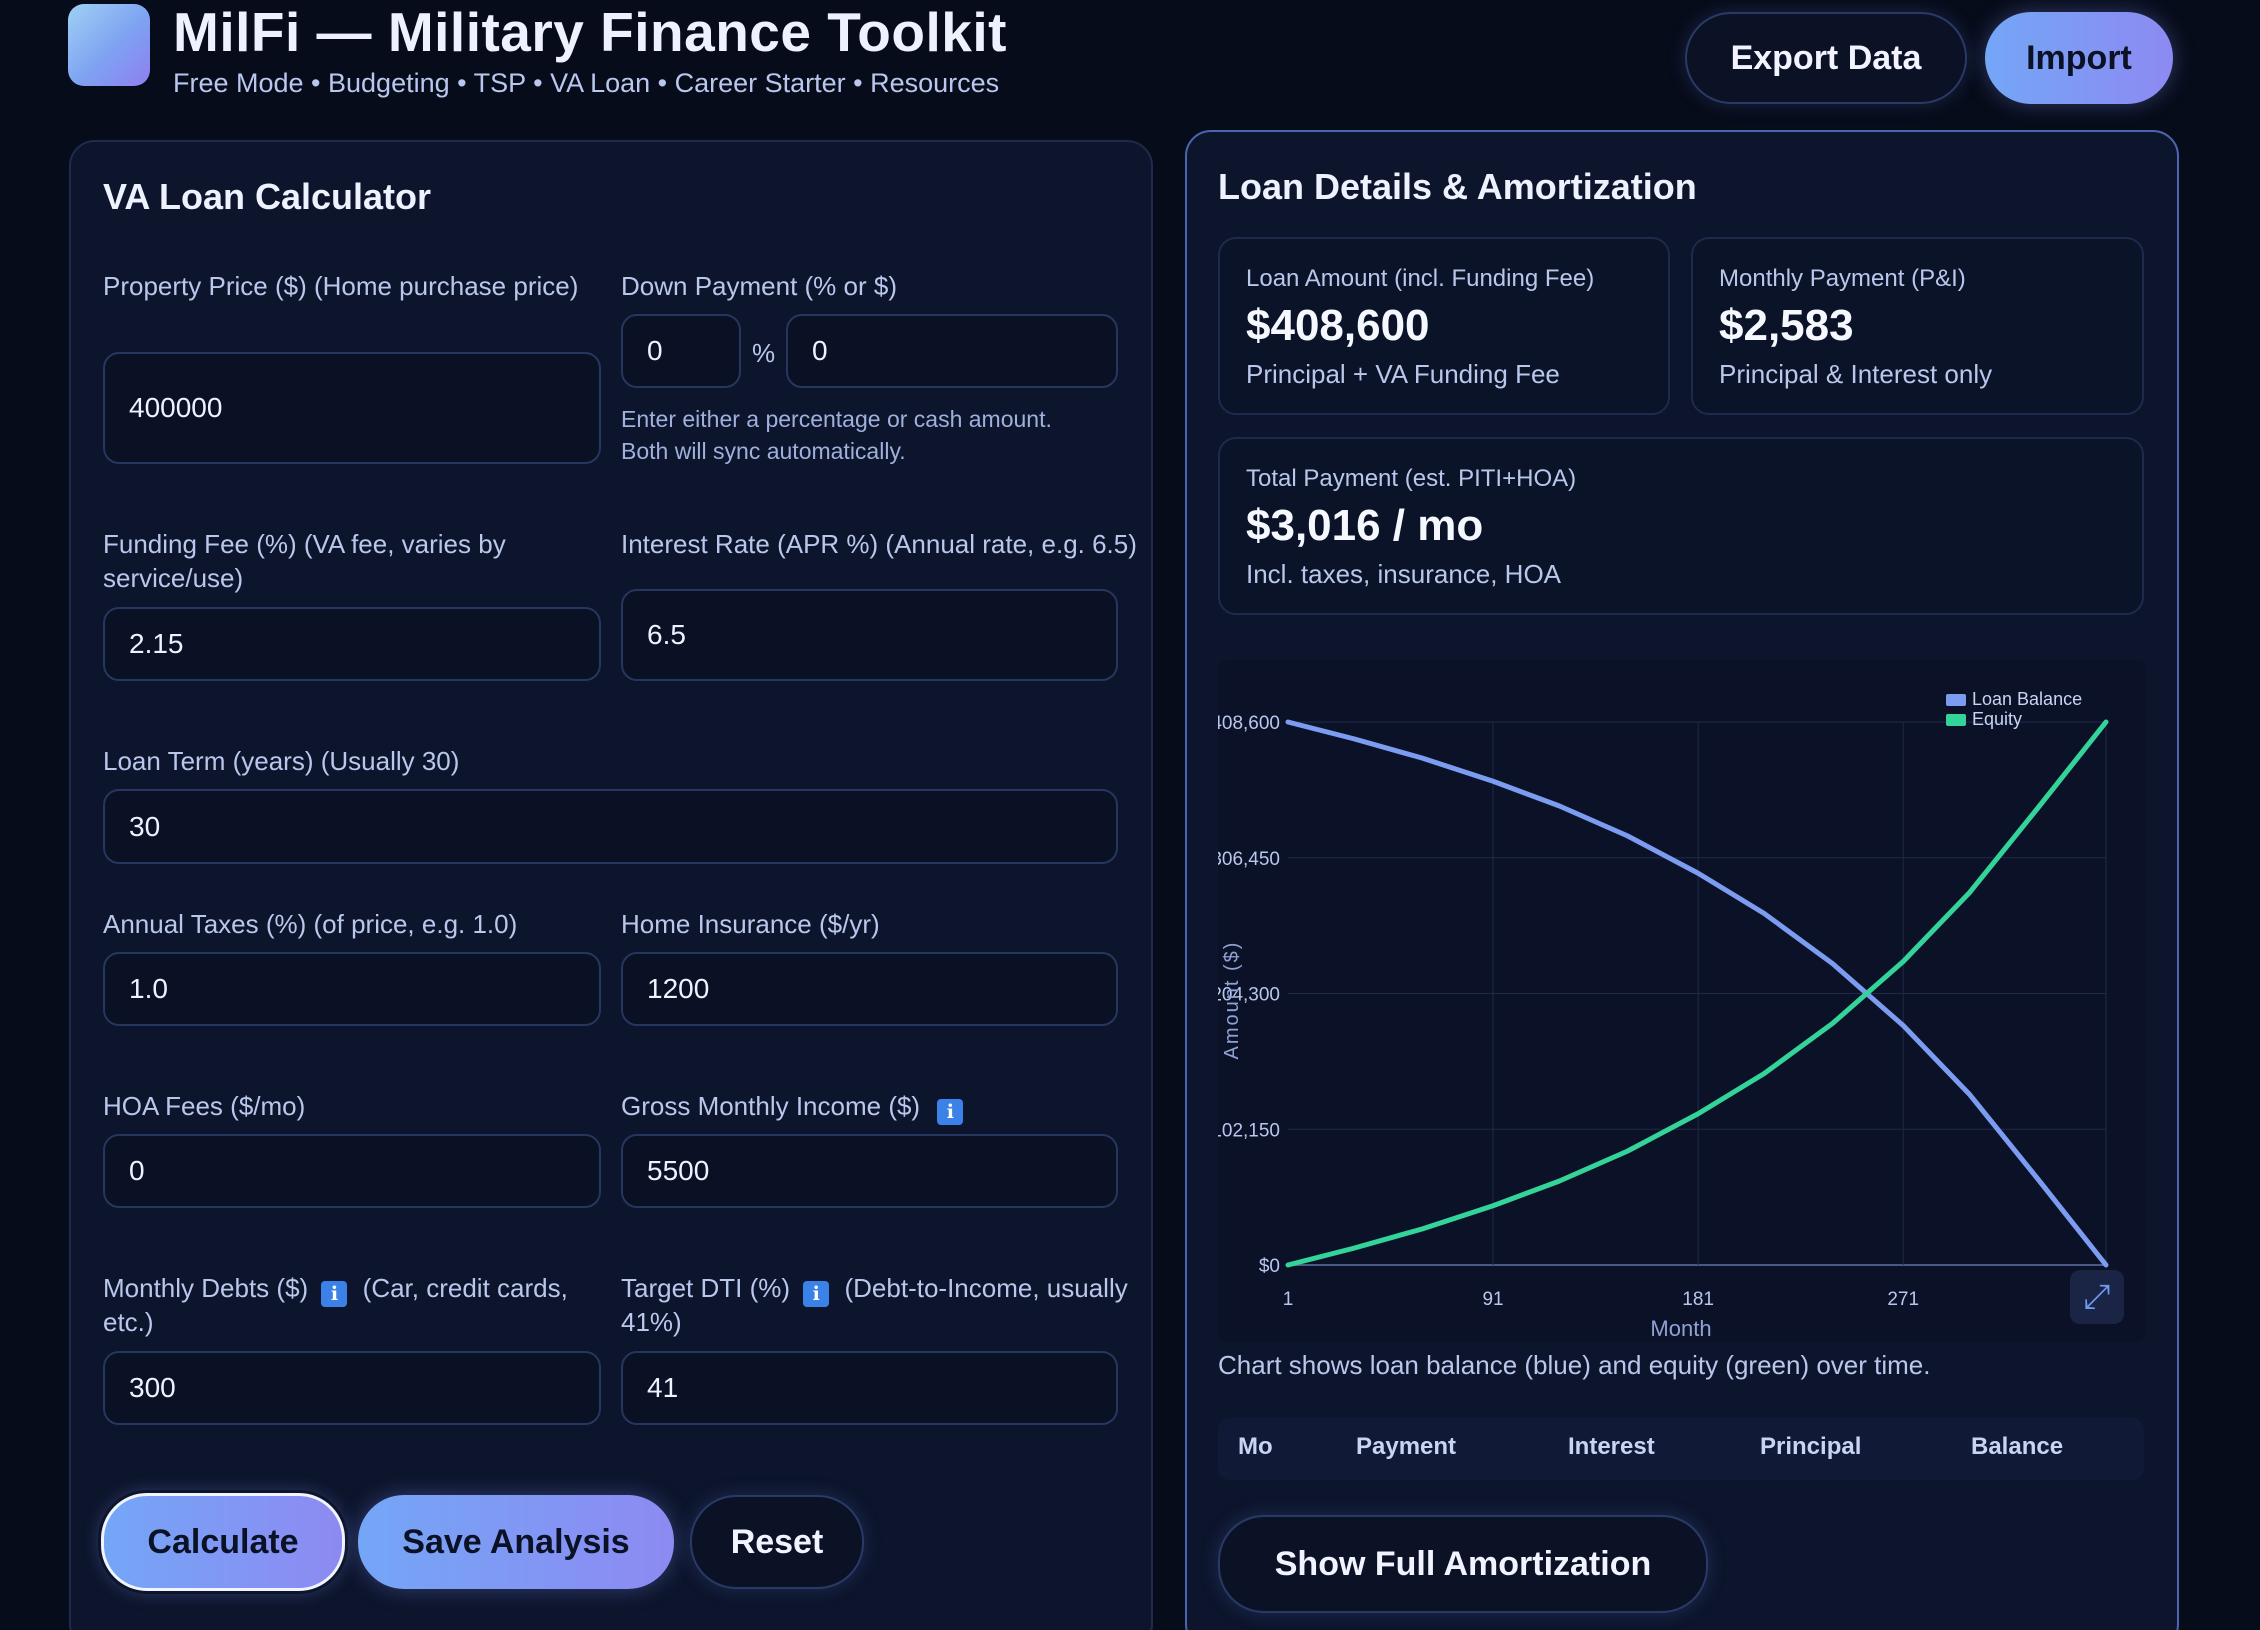 This screenshot has width=2260, height=1630. Describe the element at coordinates (1842, 278) in the screenshot. I see `monthly-payment-label: Monthly Payment (P&I)` at that location.